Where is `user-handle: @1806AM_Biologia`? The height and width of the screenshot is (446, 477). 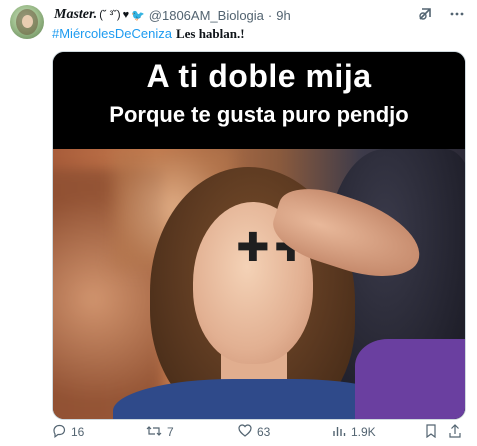
user-handle: @1806AM_Biologia is located at coordinates (206, 15).